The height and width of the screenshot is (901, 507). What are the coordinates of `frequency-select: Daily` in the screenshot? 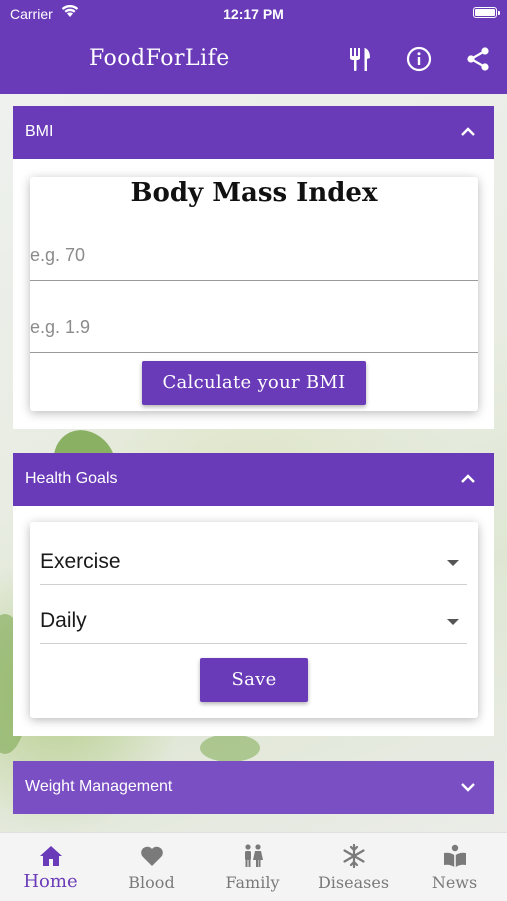 It's located at (253, 620).